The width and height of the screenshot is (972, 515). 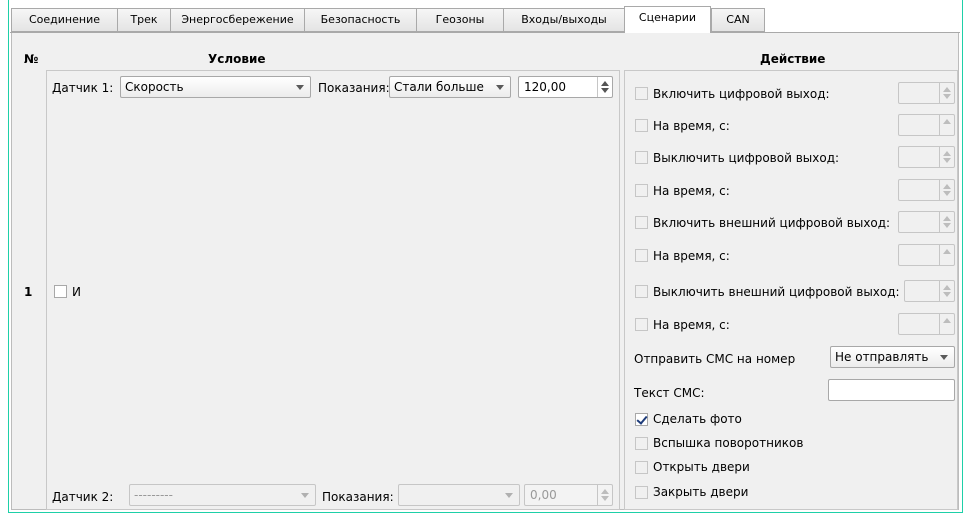 What do you see at coordinates (154, 87) in the screenshot?
I see `sensor1-value: Скорость` at bounding box center [154, 87].